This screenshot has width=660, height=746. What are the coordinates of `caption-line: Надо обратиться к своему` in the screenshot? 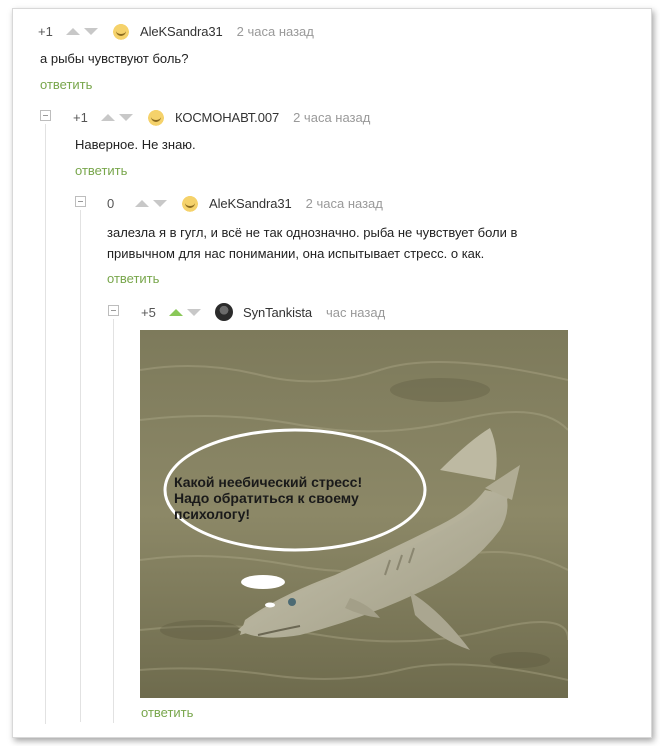 It's located at (266, 498).